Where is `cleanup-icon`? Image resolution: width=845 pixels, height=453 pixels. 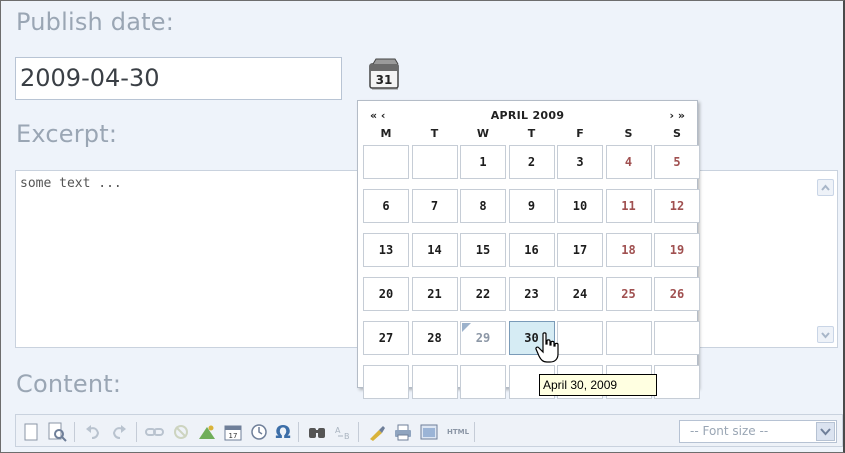
cleanup-icon is located at coordinates (377, 432).